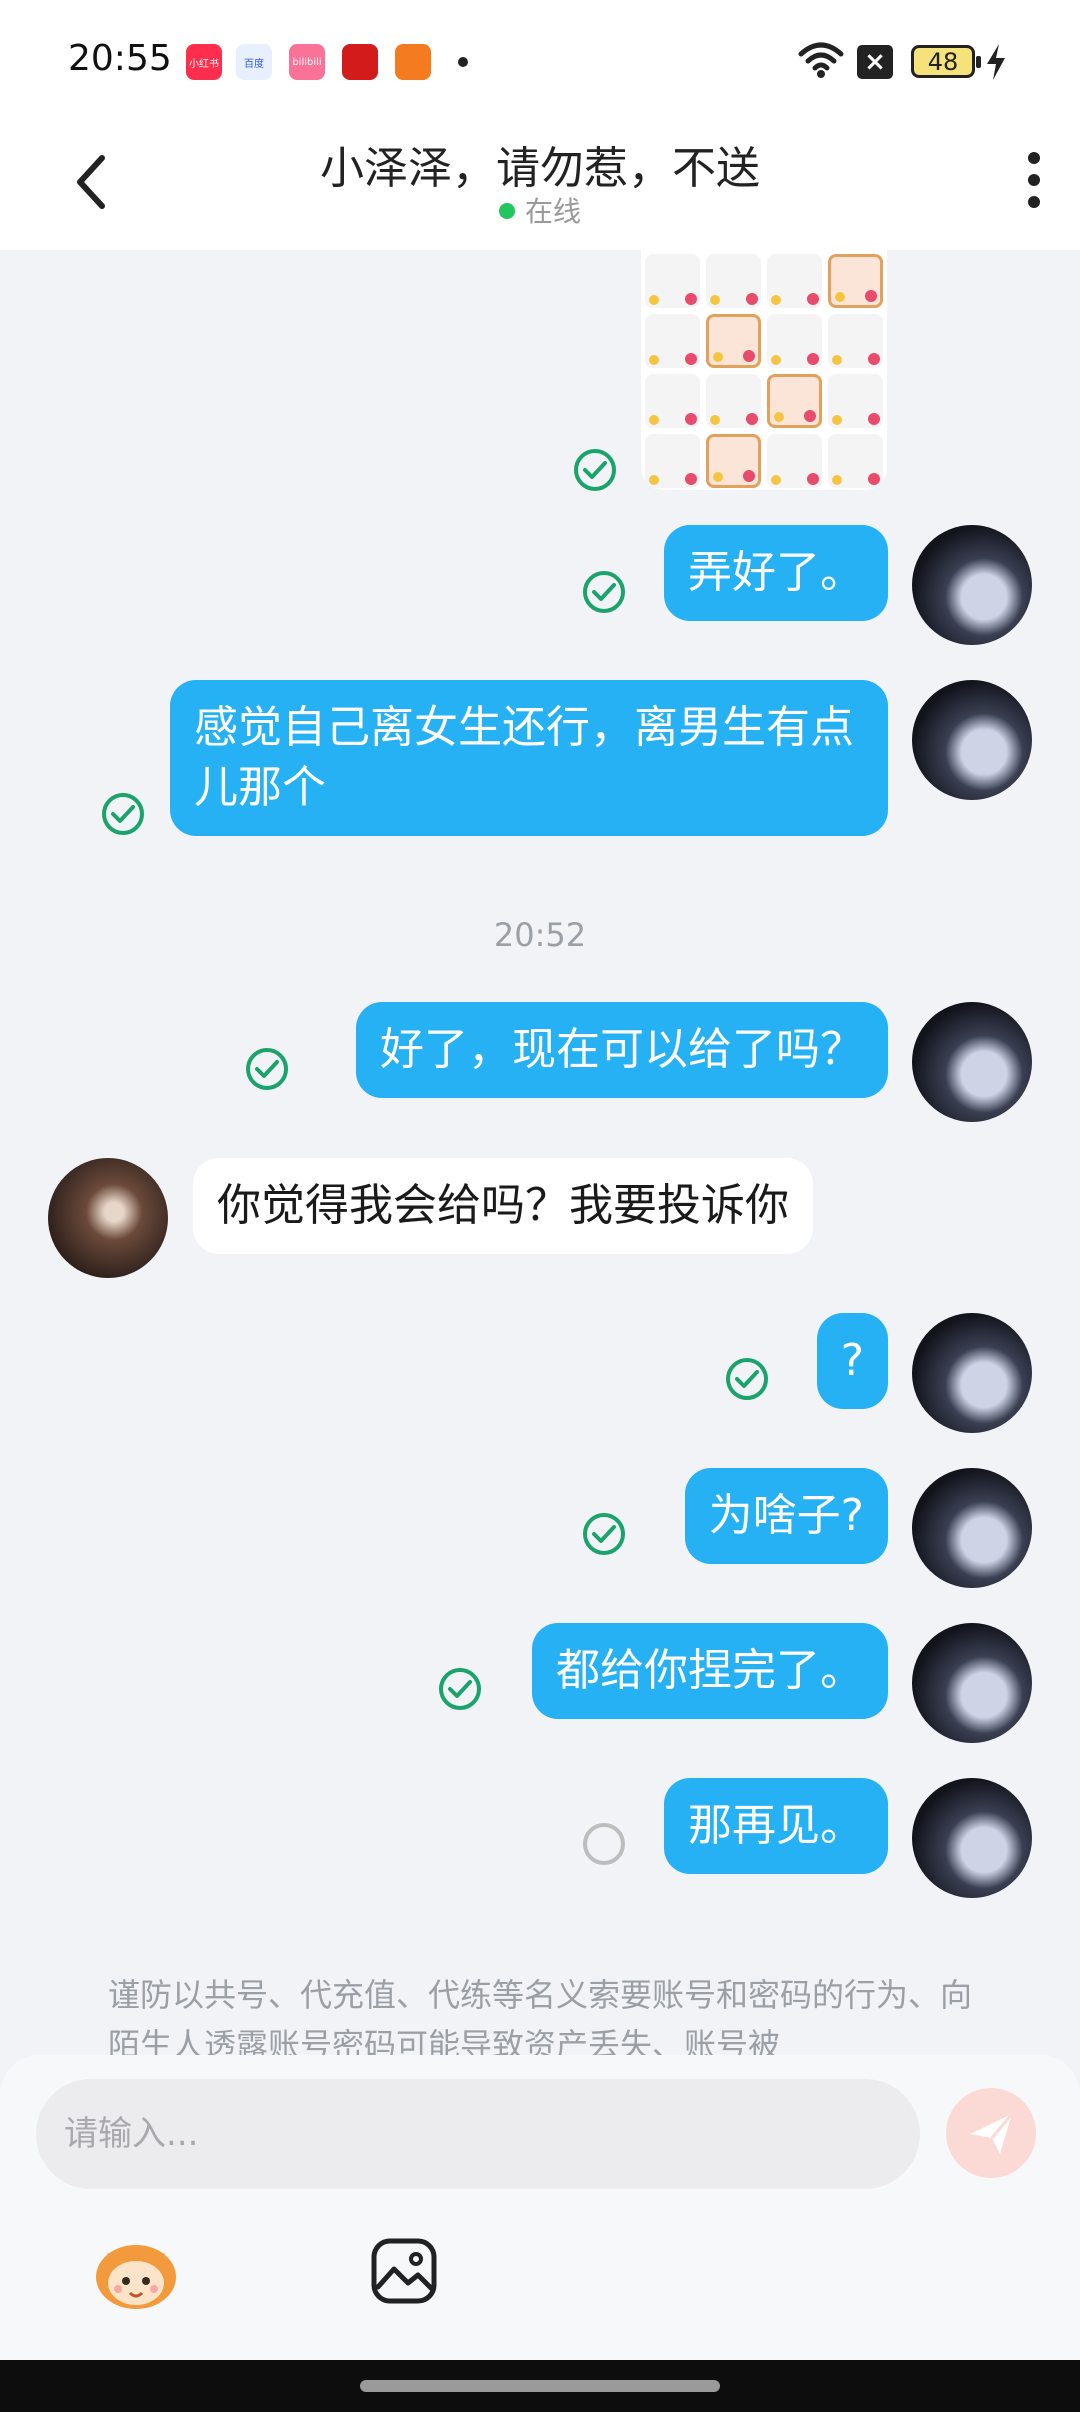 This screenshot has height=2412, width=1080. What do you see at coordinates (360, 62) in the screenshot?
I see `app-icon-red` at bounding box center [360, 62].